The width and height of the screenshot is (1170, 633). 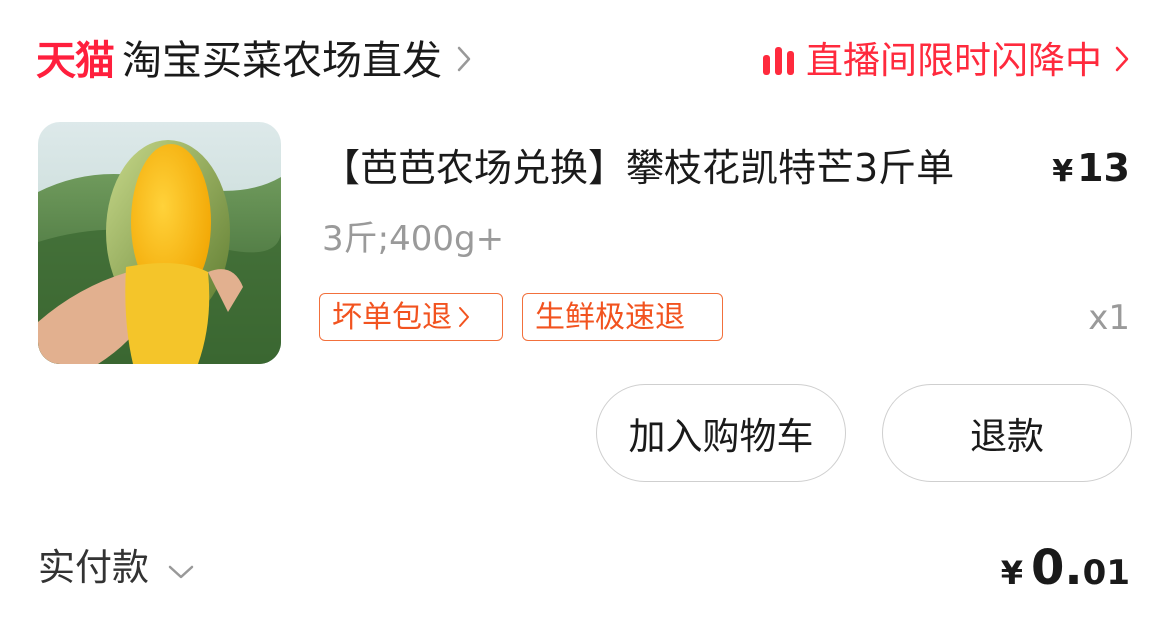 What do you see at coordinates (1103, 168) in the screenshot?
I see `price-value: 13` at bounding box center [1103, 168].